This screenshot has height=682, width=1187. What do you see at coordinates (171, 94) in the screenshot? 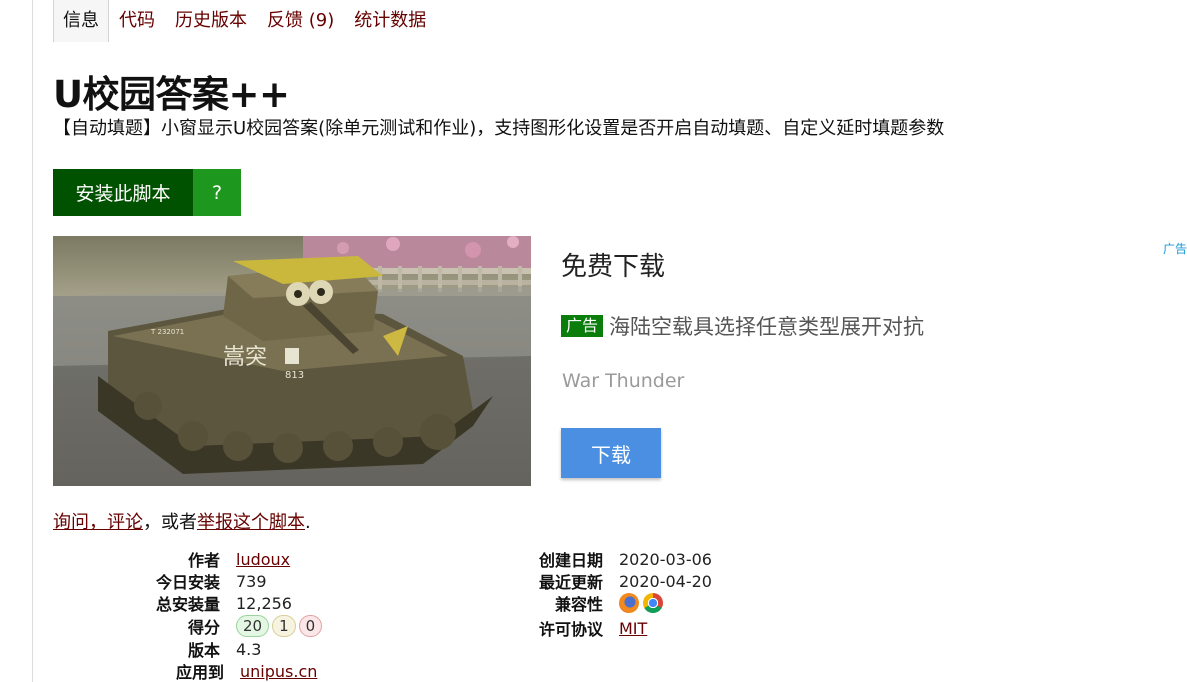
I see `script-title: U校园答案++` at bounding box center [171, 94].